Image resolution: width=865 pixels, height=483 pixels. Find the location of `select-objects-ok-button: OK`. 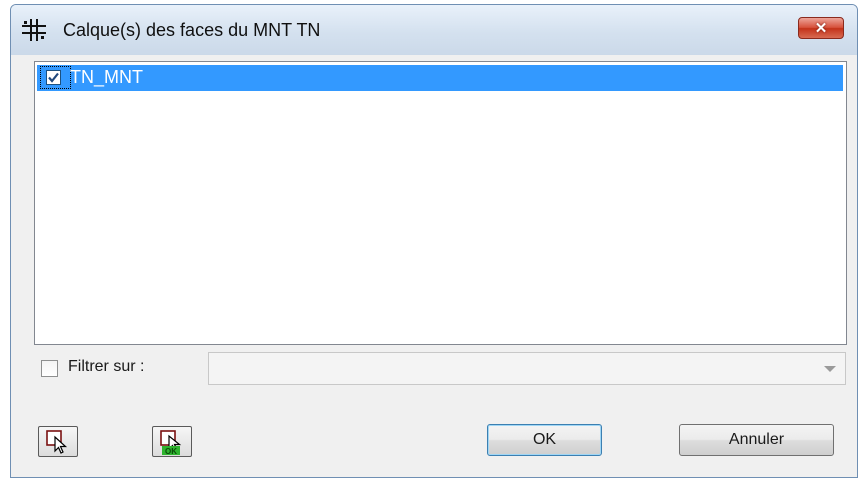

select-objects-ok-button: OK is located at coordinates (172, 441).